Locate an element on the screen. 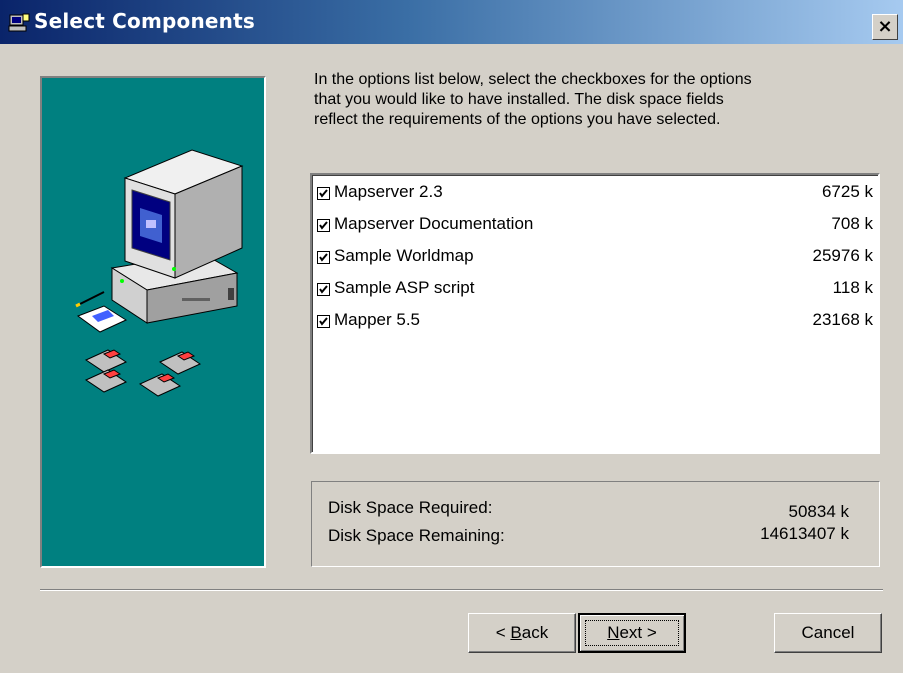  component-item: Mapper 5.5 23168 k is located at coordinates (595, 322).